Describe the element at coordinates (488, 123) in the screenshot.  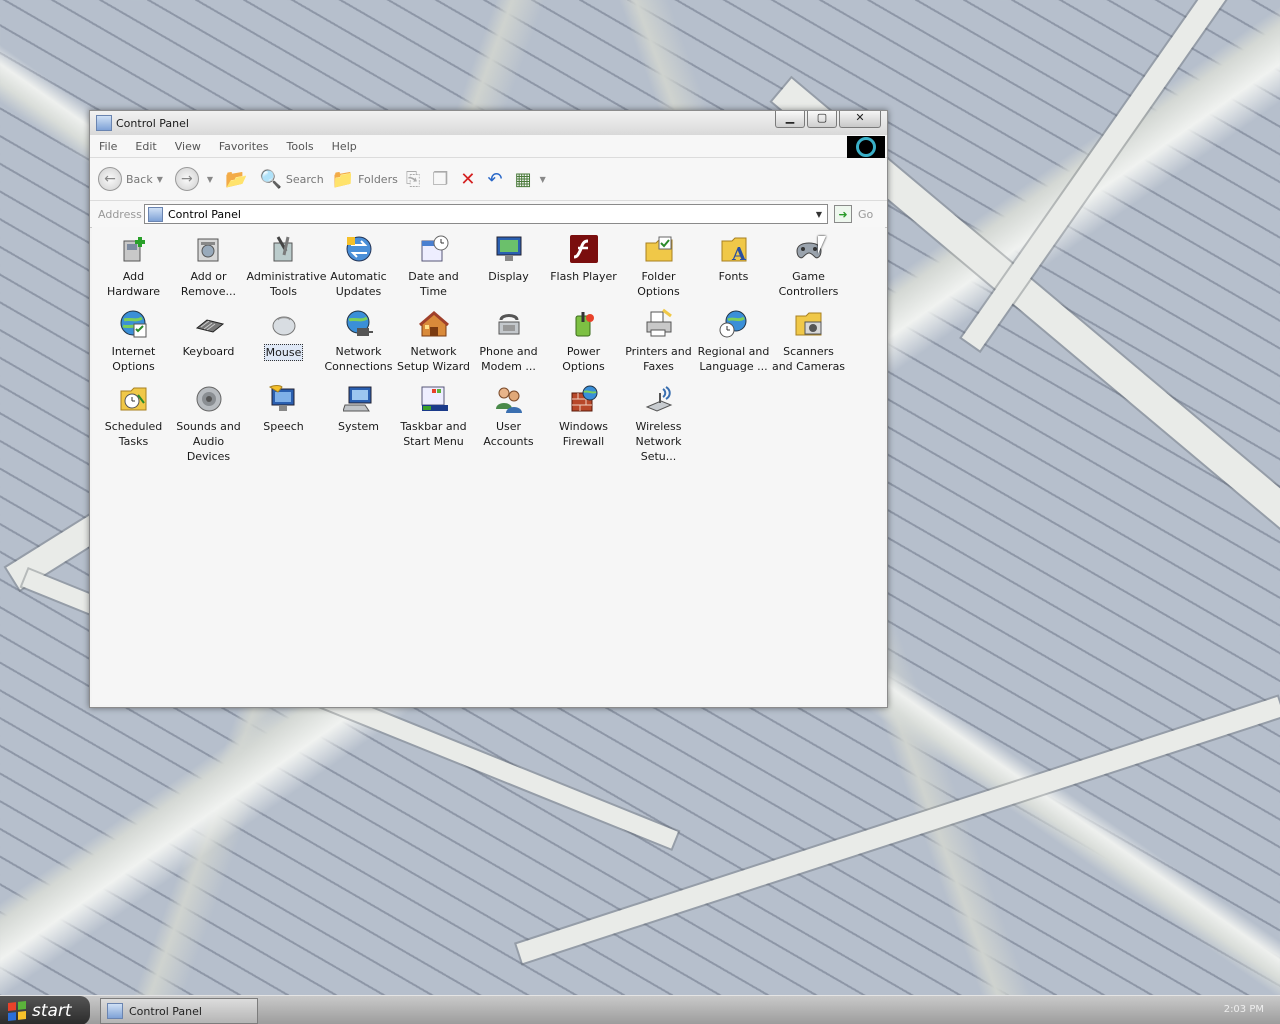
I see `title-bar: Control Panel ▁ ▢ ✕` at that location.